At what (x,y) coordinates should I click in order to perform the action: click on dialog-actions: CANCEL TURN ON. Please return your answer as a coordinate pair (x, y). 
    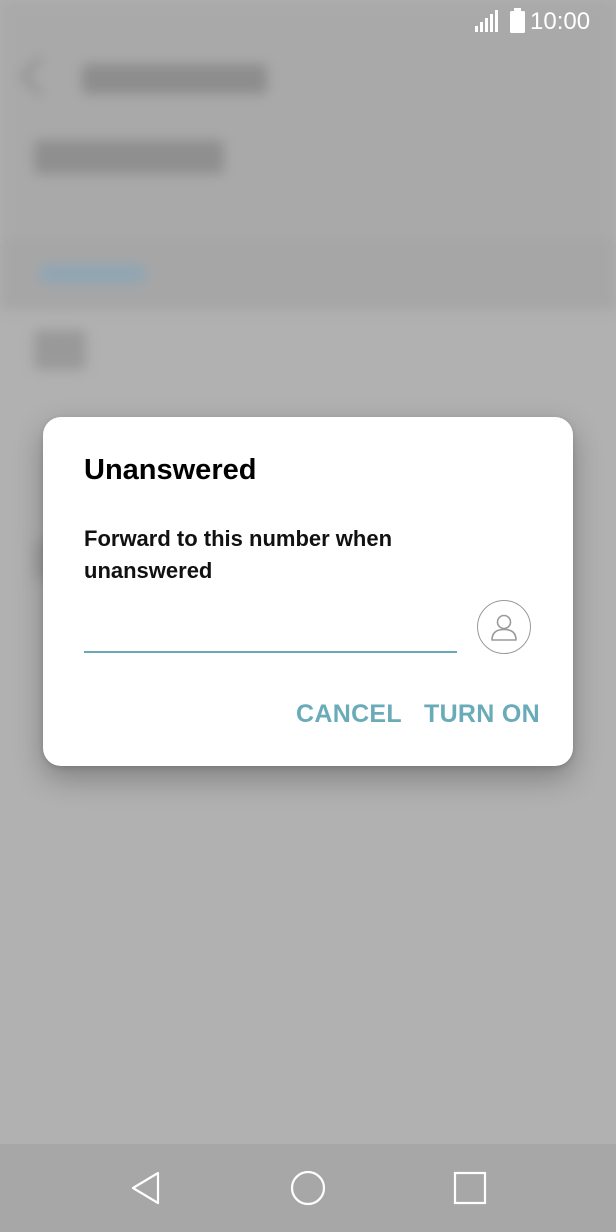
    Looking at the image, I should click on (308, 714).